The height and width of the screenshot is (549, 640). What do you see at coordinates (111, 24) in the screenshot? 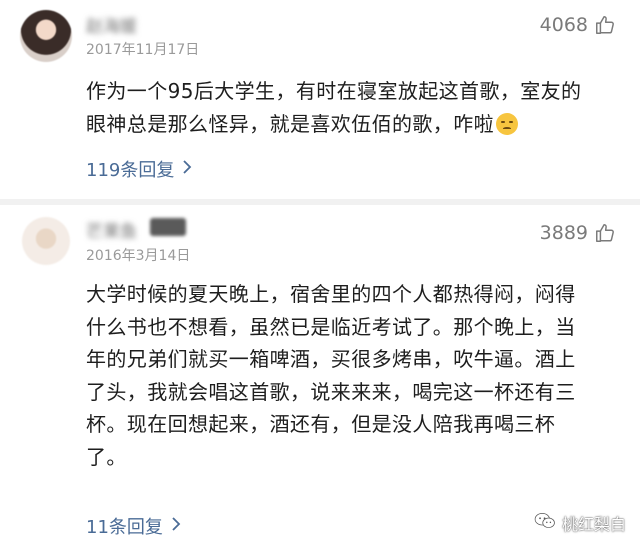
I see `username: 赵海媛` at bounding box center [111, 24].